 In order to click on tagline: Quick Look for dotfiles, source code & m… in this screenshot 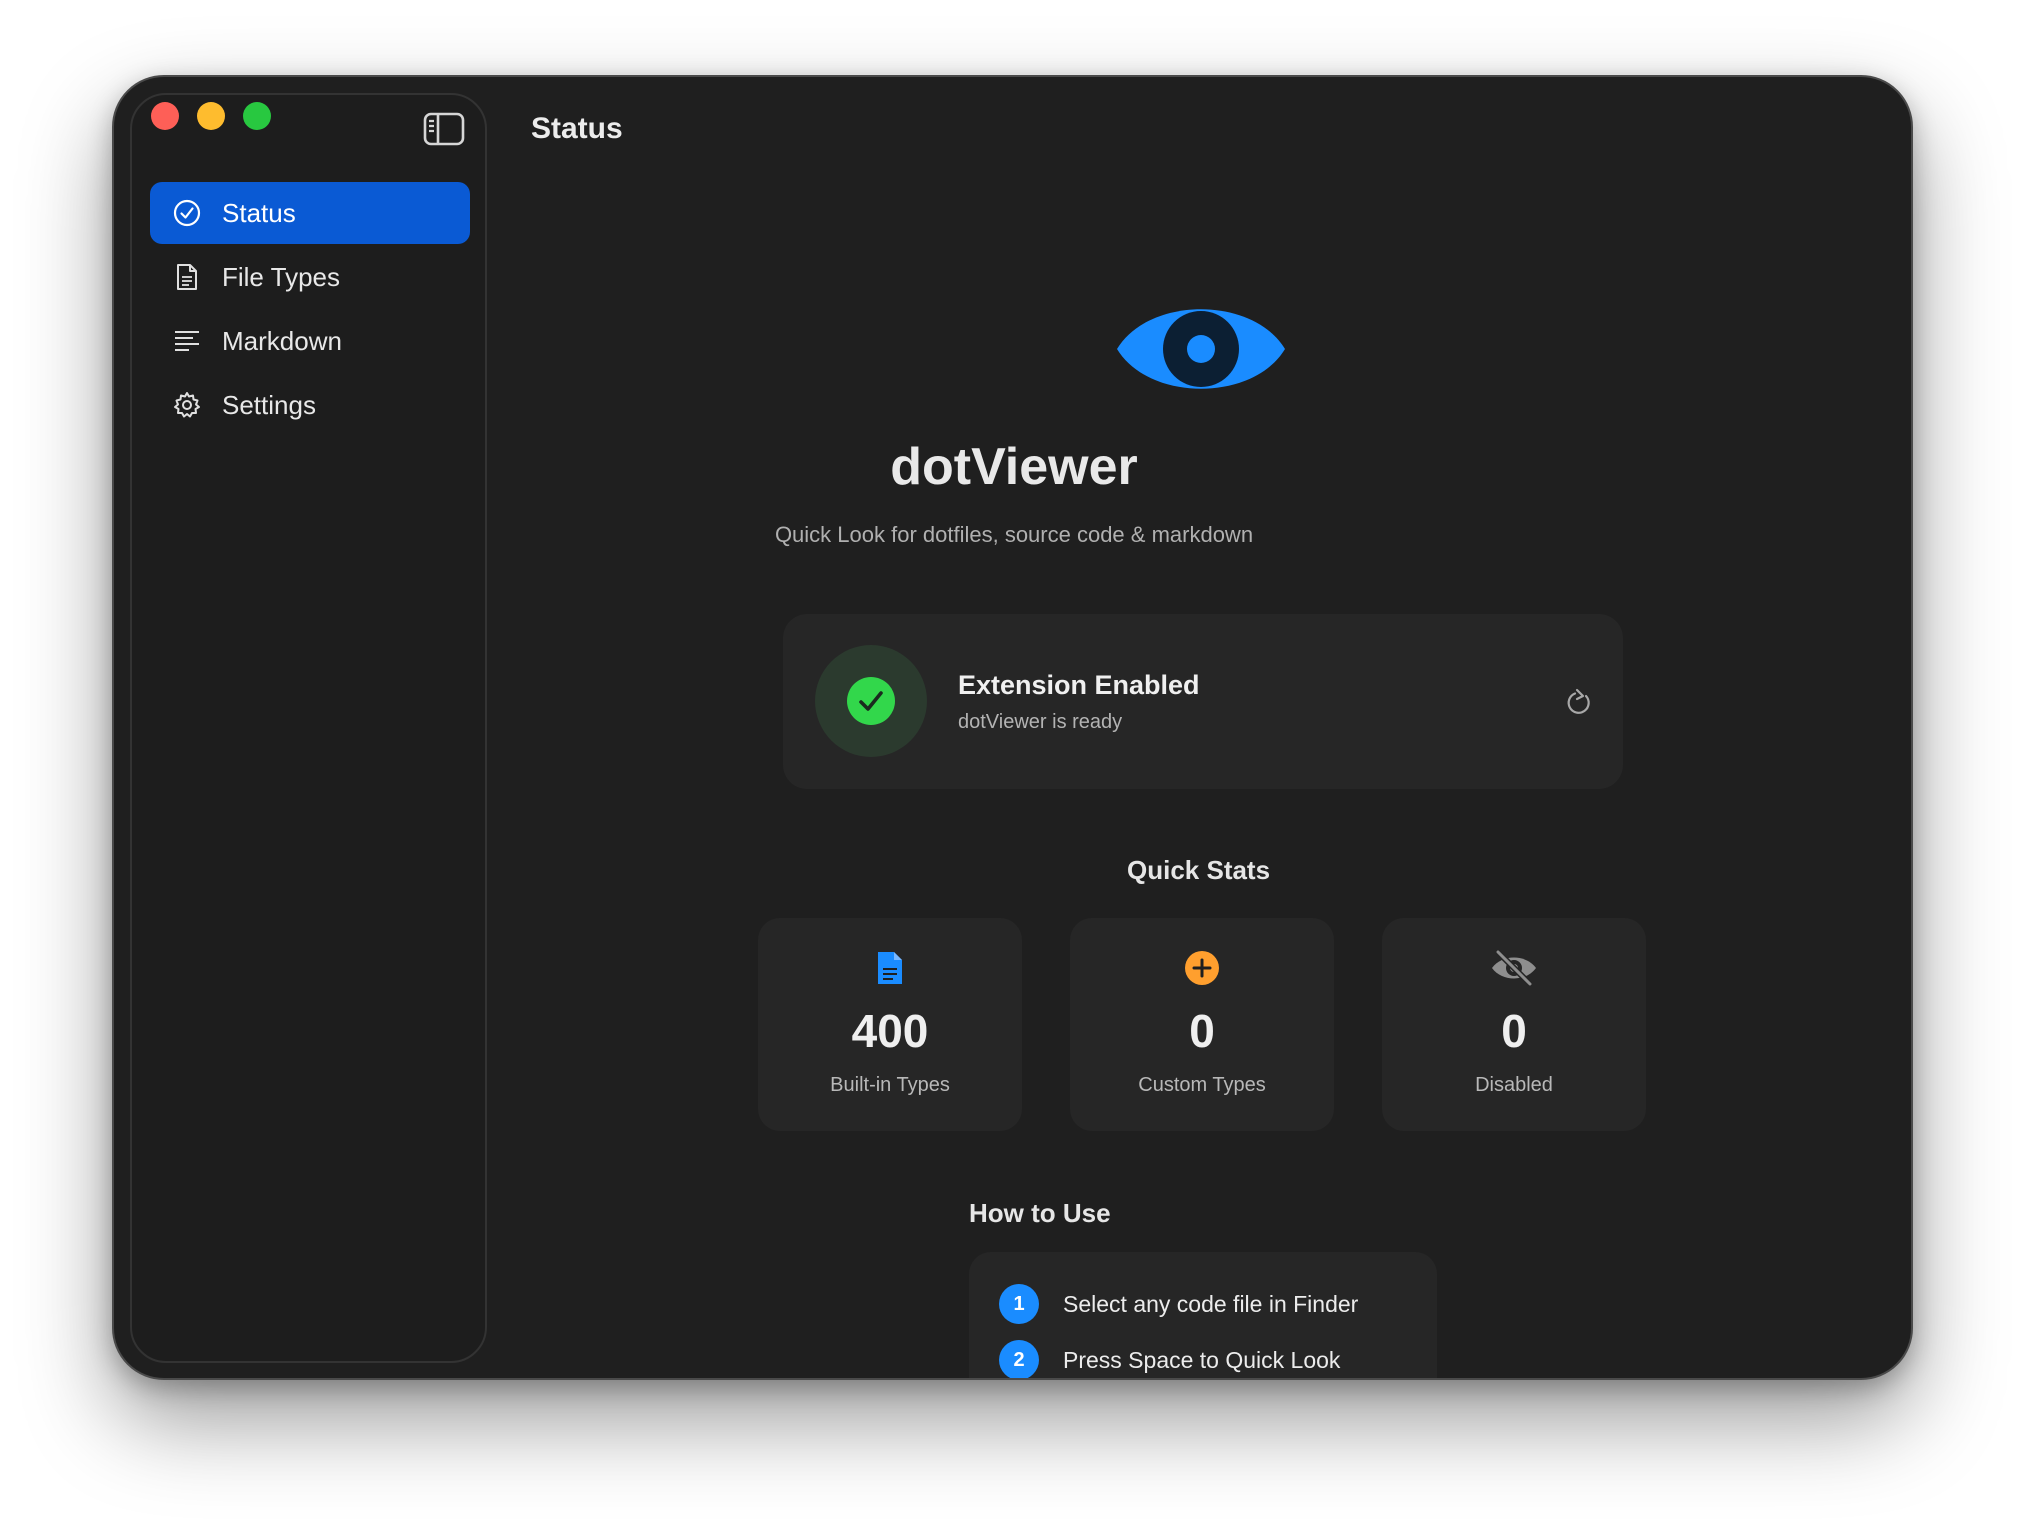, I will do `click(1014, 534)`.